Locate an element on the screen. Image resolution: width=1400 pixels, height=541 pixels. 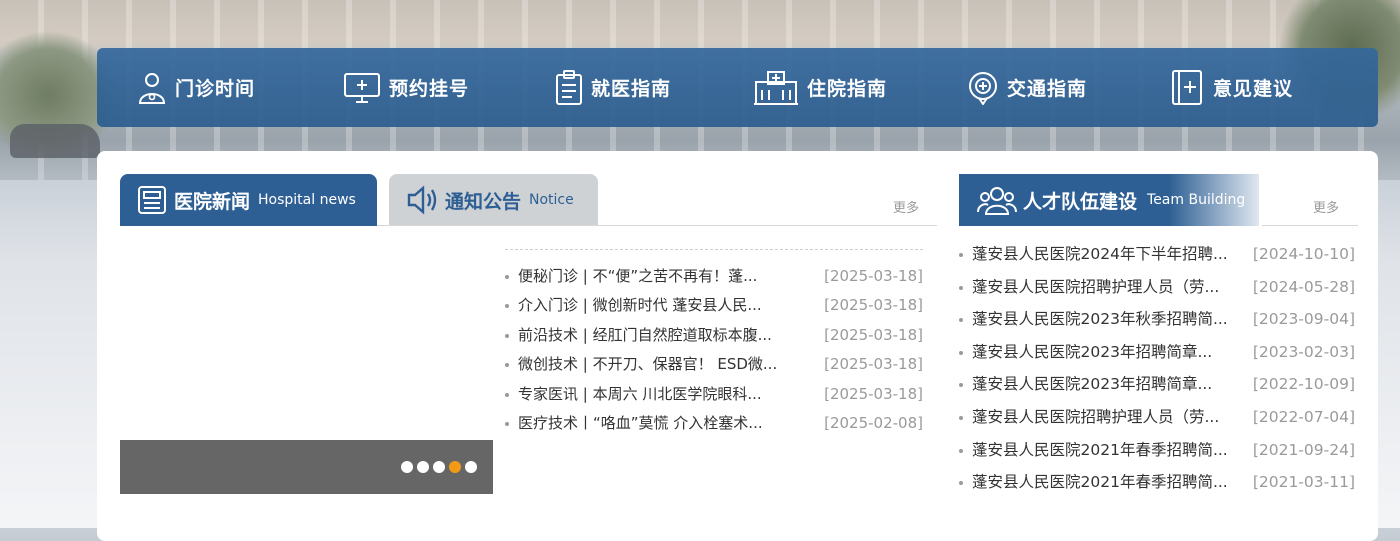
team-date: [2023-02-03] is located at coordinates (1303, 351).